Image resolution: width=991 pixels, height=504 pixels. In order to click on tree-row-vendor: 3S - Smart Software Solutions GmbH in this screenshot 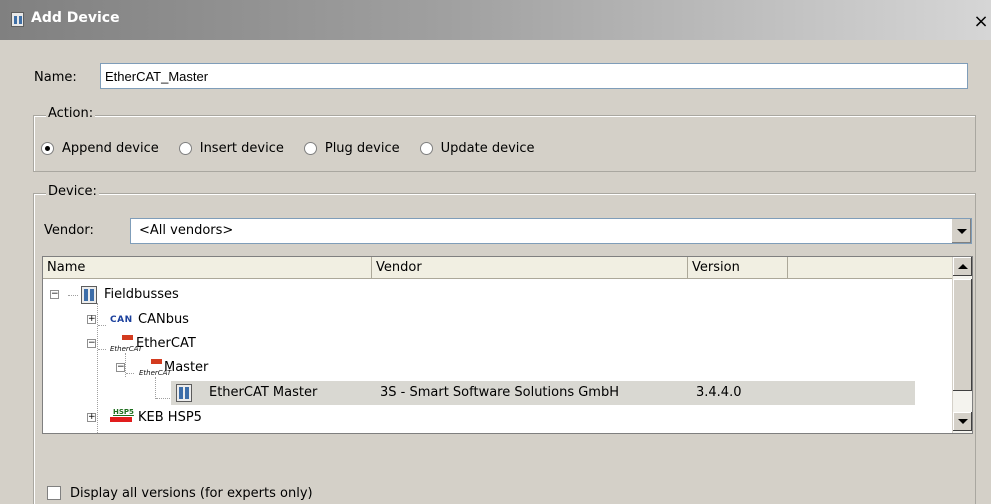, I will do `click(500, 392)`.